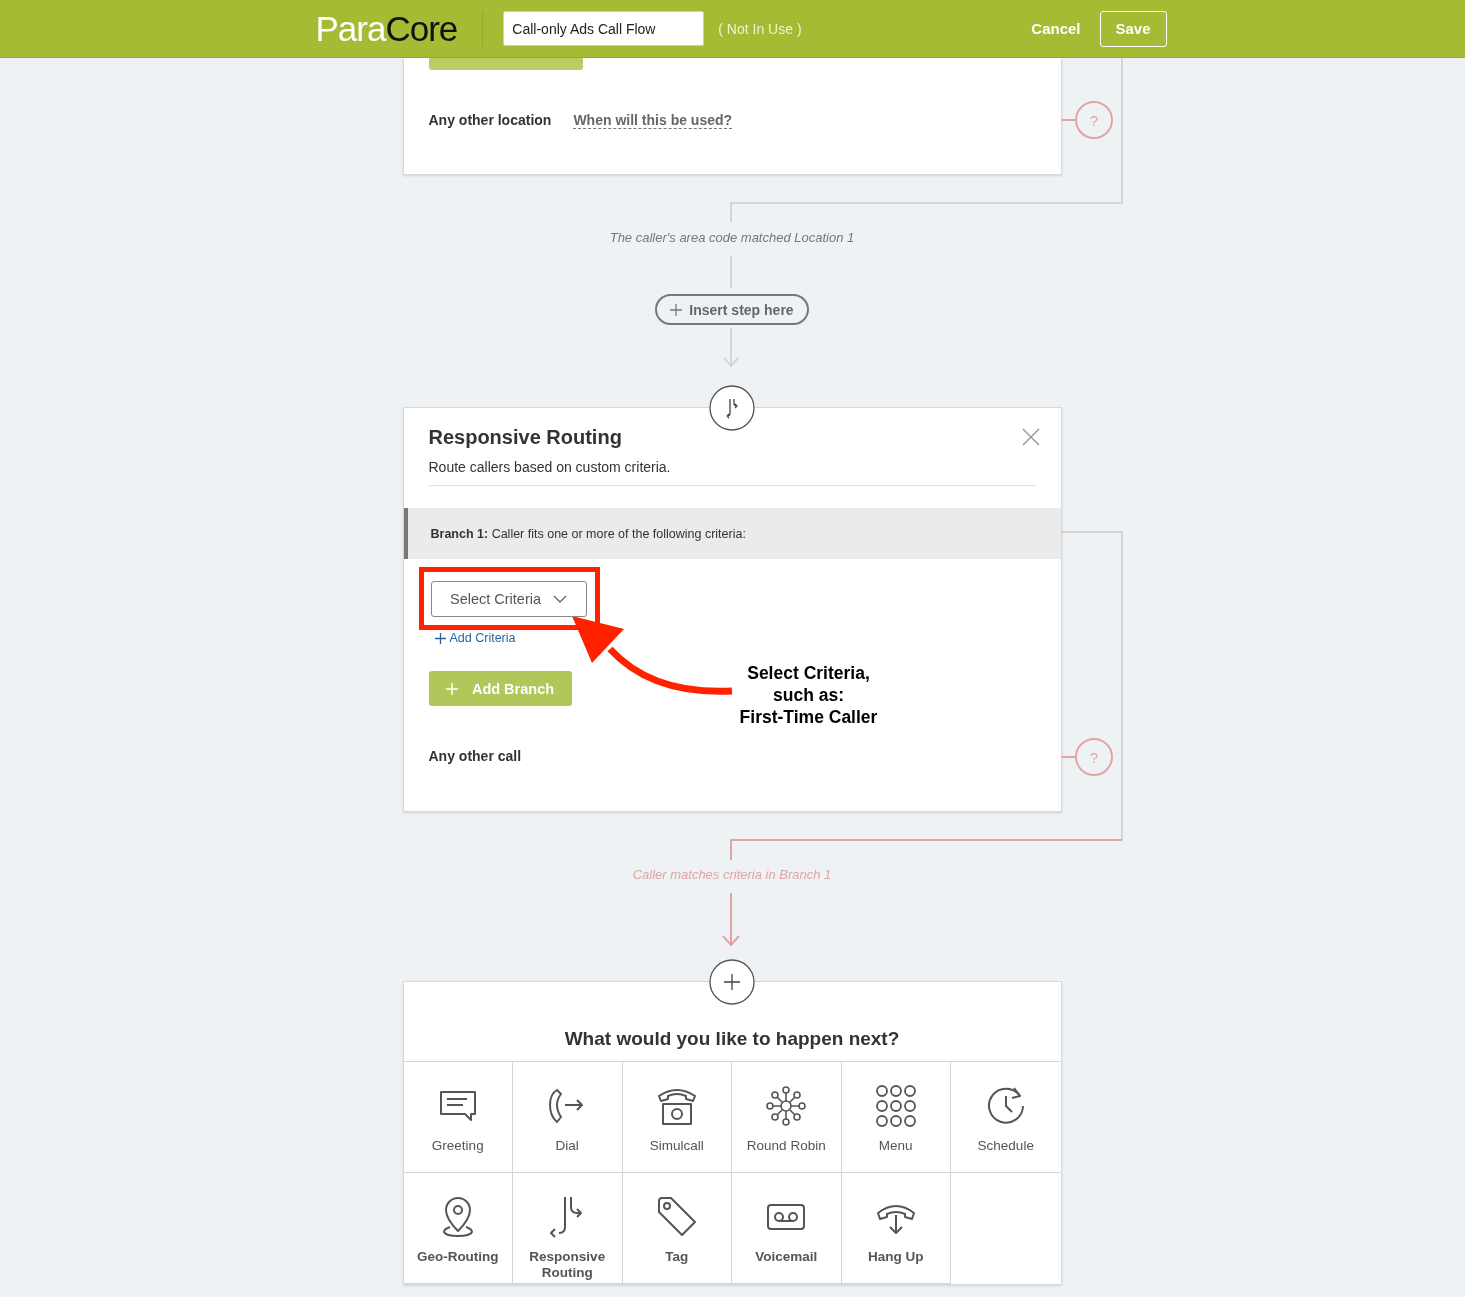 The height and width of the screenshot is (1297, 1465). Describe the element at coordinates (732, 1038) in the screenshot. I see `card-title: What would you like to happen next?` at that location.